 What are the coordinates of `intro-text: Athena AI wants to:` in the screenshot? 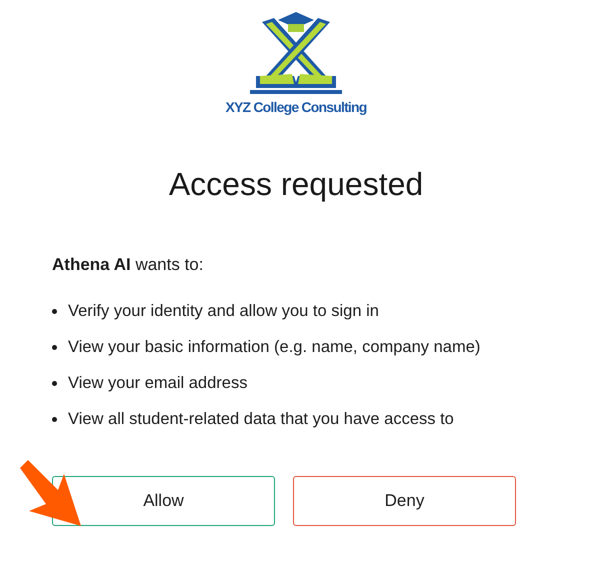 It's located at (128, 265).